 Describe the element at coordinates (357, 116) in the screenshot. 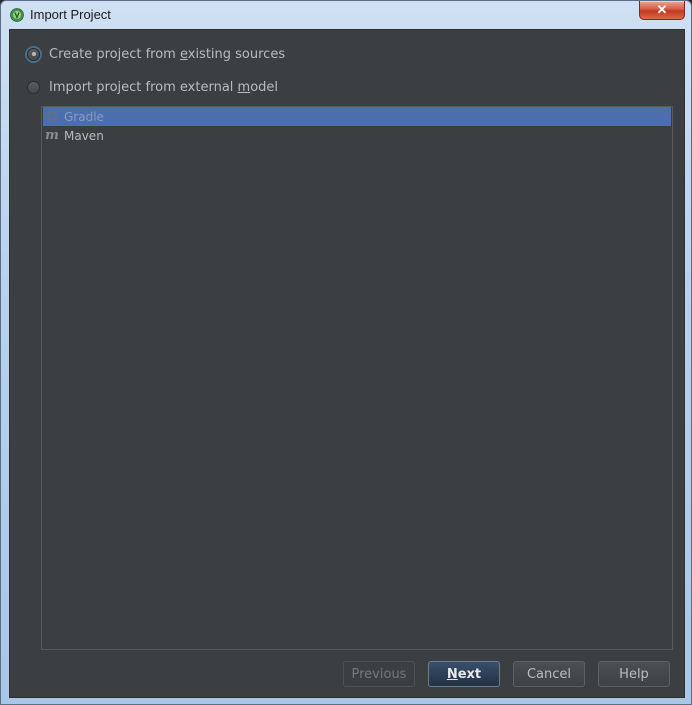

I see `list-item-gradle: Gradle` at that location.